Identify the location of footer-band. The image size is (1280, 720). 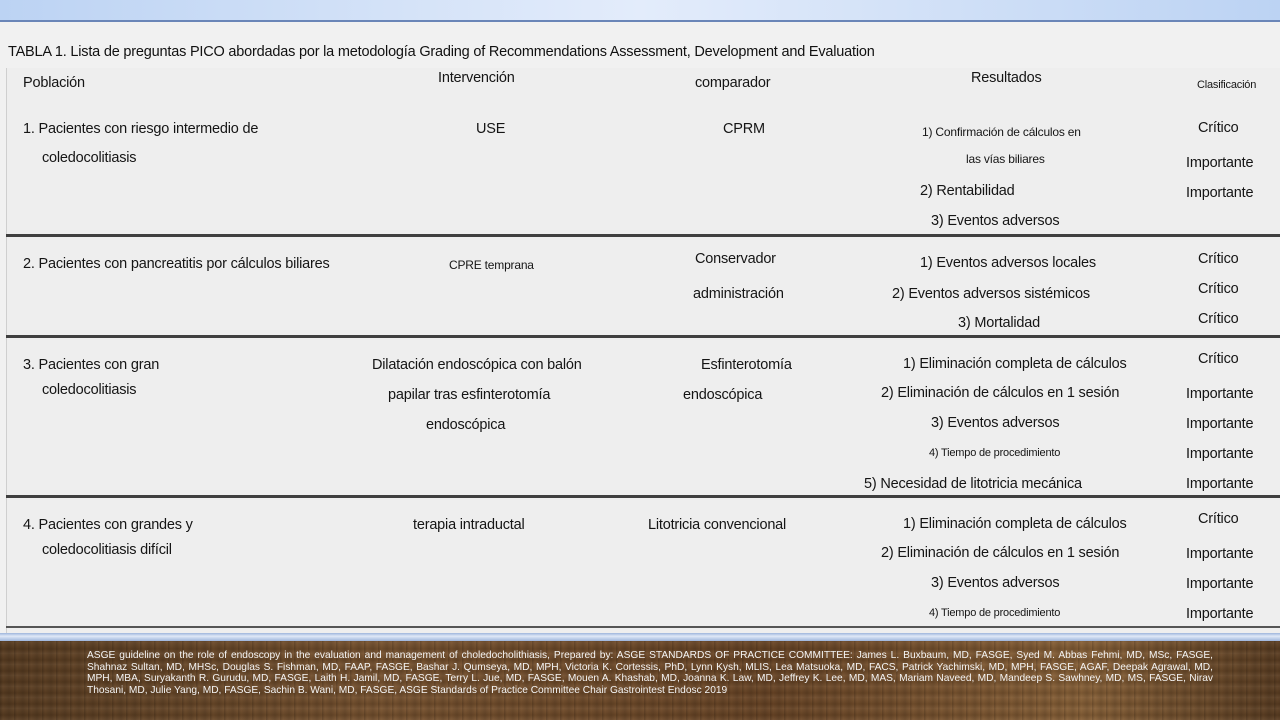
(640, 637).